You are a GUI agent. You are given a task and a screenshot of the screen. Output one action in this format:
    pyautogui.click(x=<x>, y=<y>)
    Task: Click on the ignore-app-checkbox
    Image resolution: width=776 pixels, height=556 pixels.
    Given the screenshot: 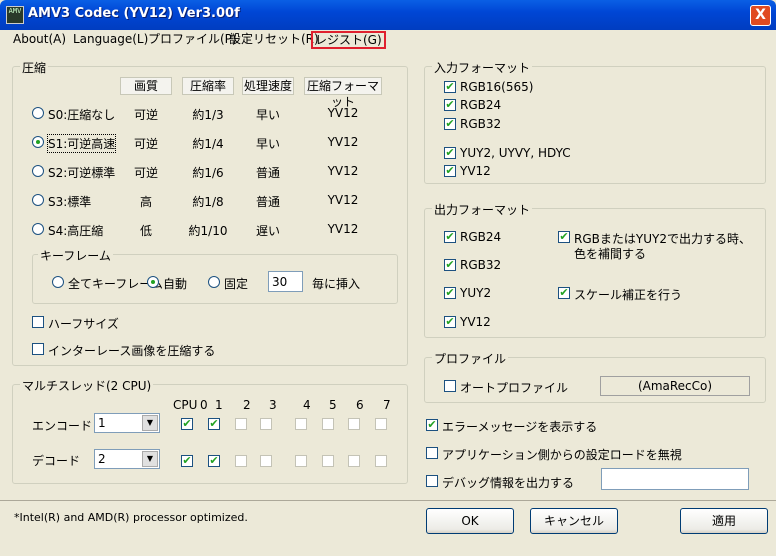 What is the action you would take?
    pyautogui.click(x=432, y=453)
    